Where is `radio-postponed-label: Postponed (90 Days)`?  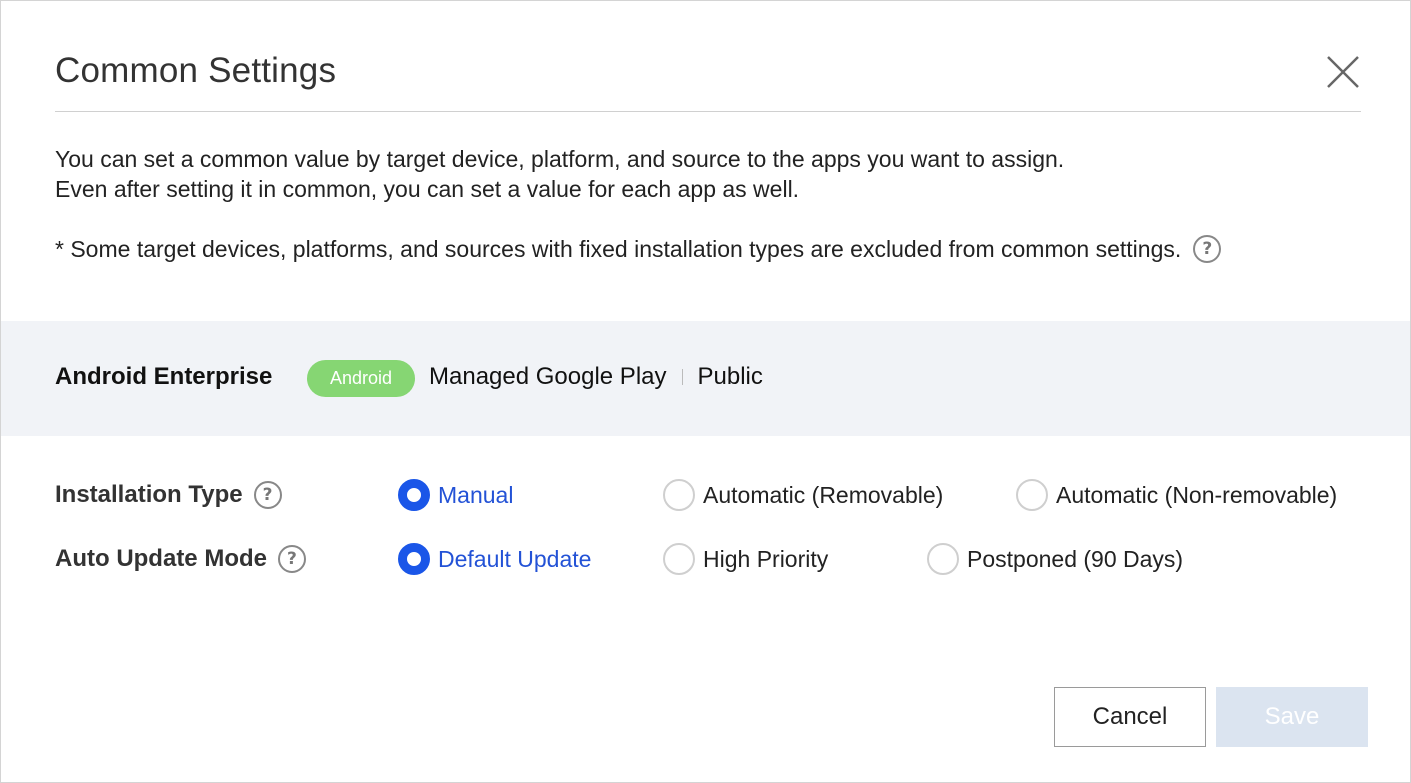 radio-postponed-label: Postponed (90 Days) is located at coordinates (1075, 558).